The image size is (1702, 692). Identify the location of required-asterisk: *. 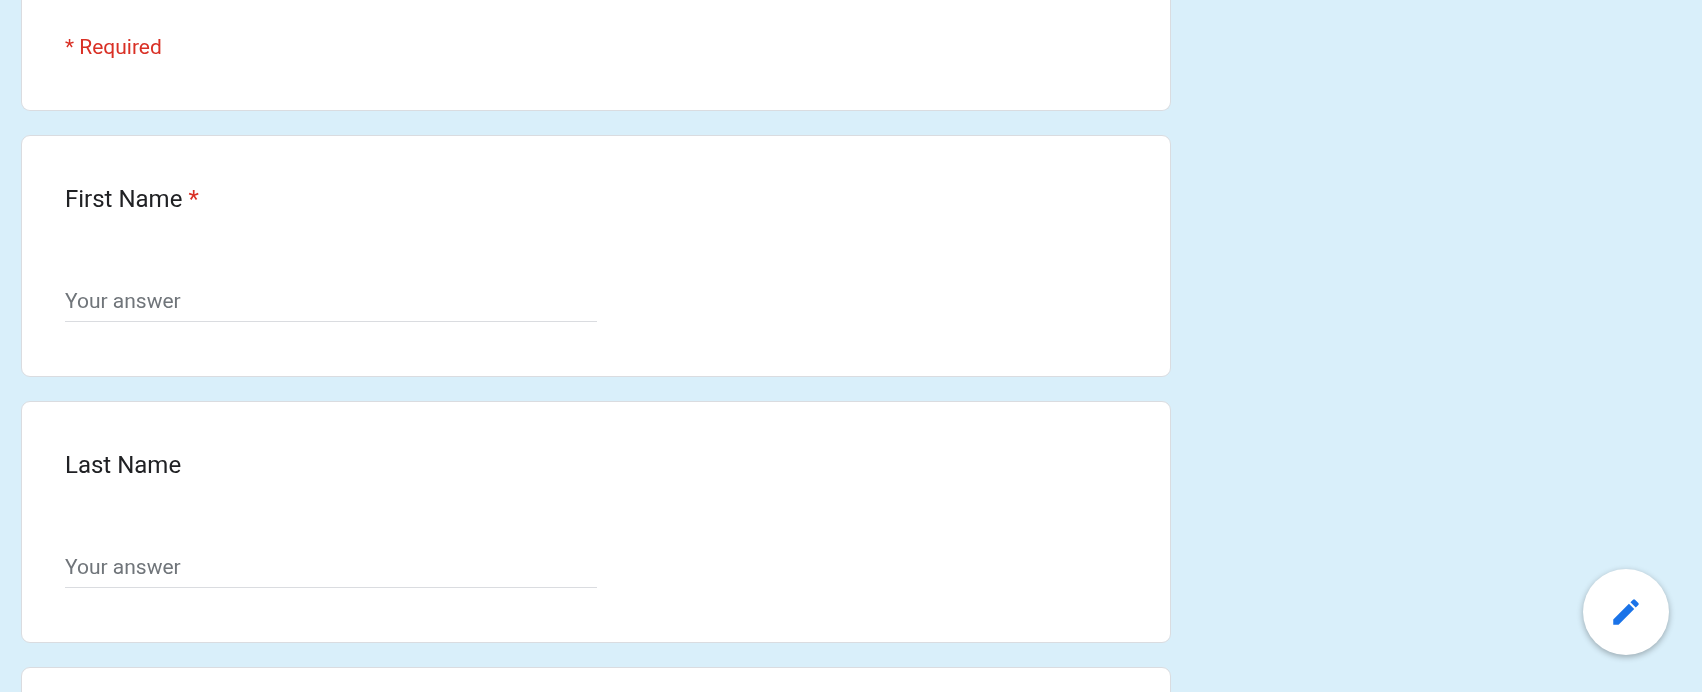
(193, 199).